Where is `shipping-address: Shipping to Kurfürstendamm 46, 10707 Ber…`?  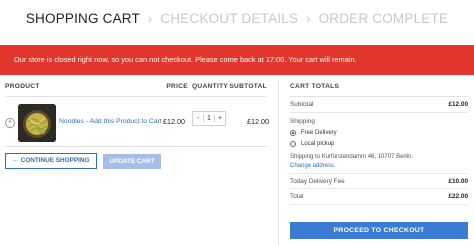 shipping-address: Shipping to Kurfürstendamm 46, 10707 Ber… is located at coordinates (352, 157).